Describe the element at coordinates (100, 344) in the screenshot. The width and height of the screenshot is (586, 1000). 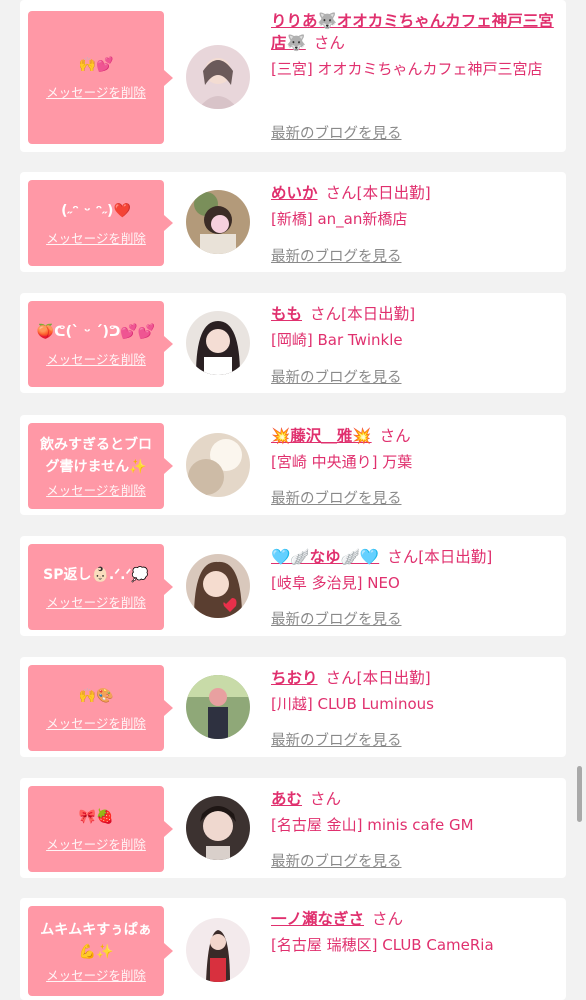
I see `message-bubble: 🍑ᕦ(ˋ̀ ᵕ ˊ́)ᕤ💕💕 メッセージを削除` at that location.